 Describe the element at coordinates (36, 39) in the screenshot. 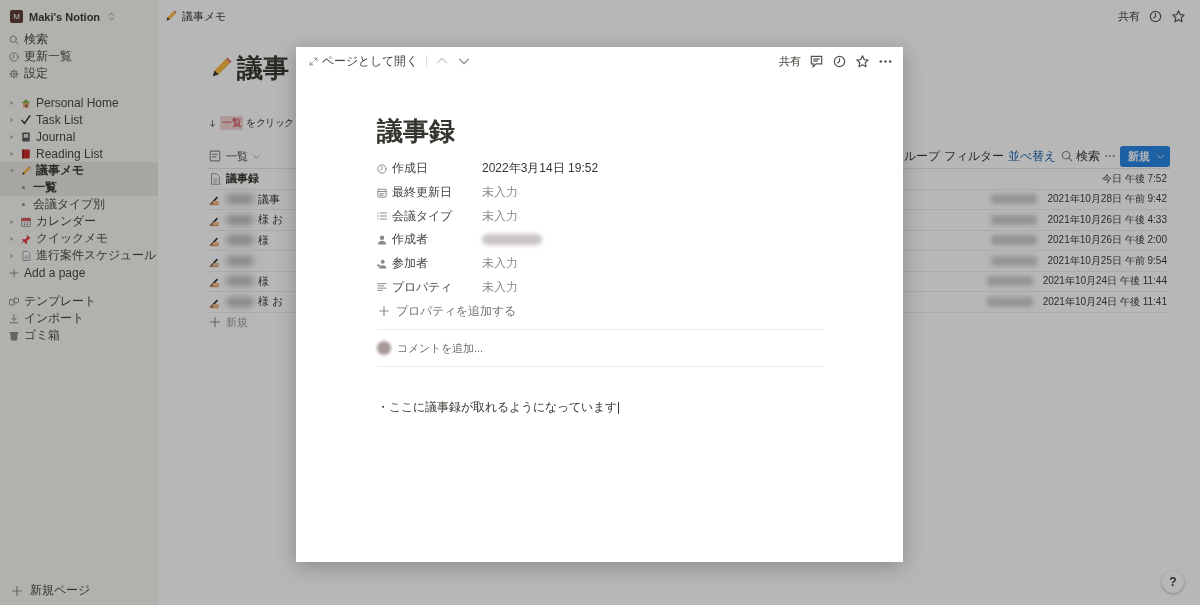

I see `sidebar-item-label: 検索` at that location.